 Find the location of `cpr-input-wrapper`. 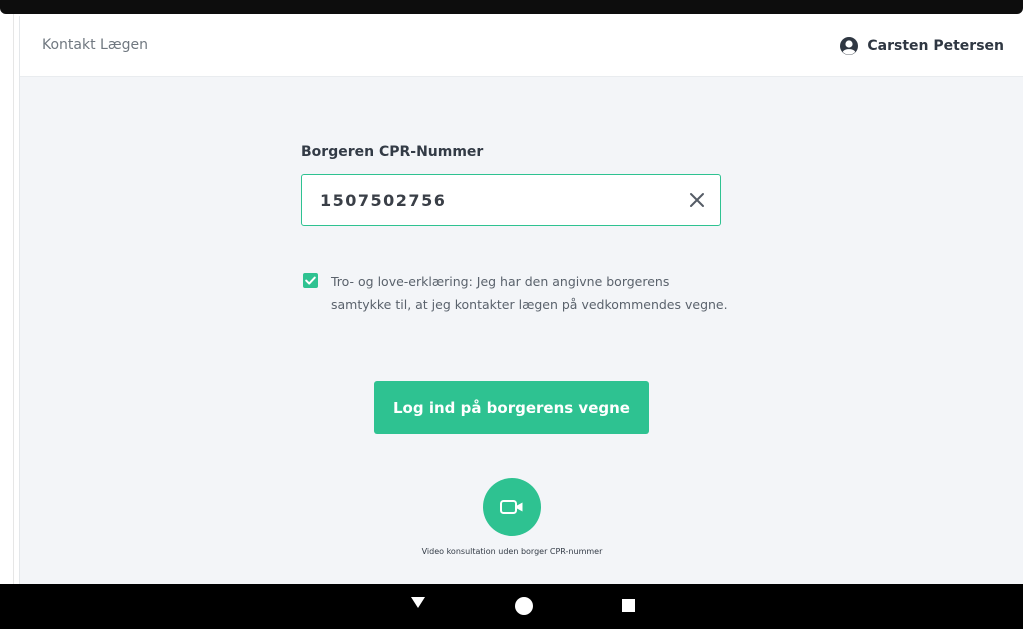

cpr-input-wrapper is located at coordinates (511, 200).